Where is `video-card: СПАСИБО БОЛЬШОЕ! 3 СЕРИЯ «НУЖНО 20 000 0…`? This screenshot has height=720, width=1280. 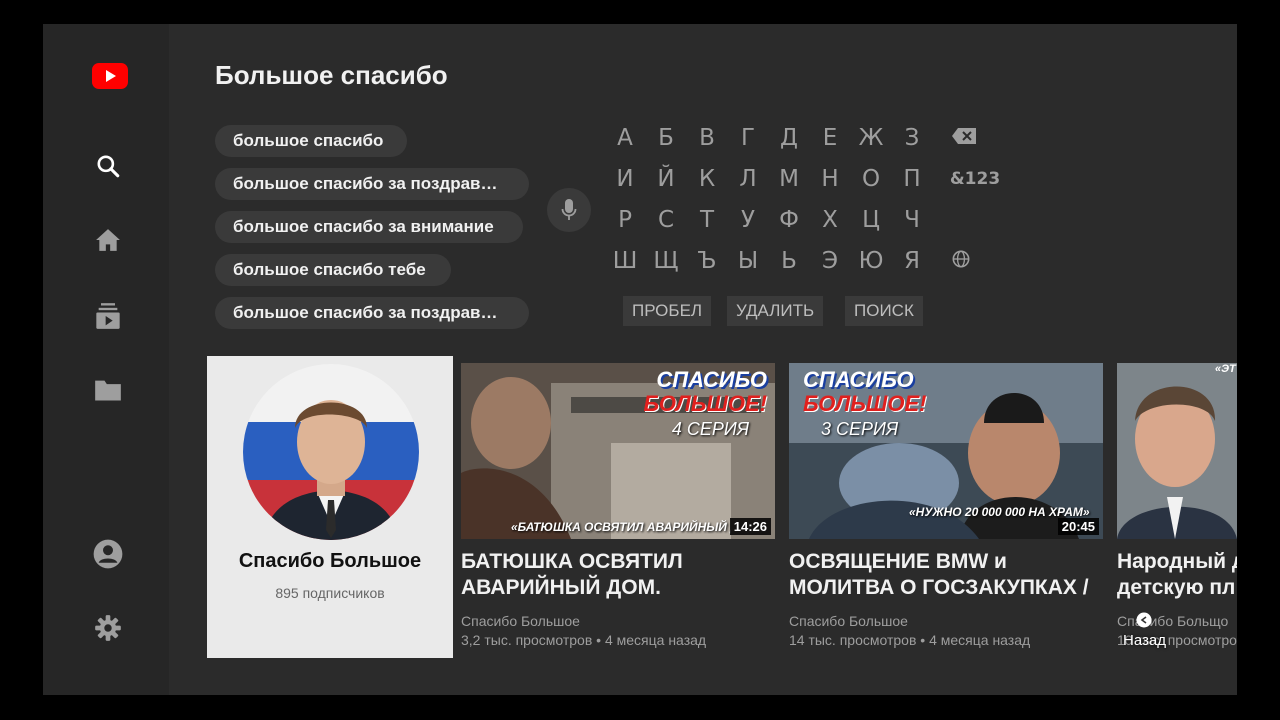
video-card: СПАСИБО БОЛЬШОЕ! 3 СЕРИЯ «НУЖНО 20 000 0… is located at coordinates (946, 505).